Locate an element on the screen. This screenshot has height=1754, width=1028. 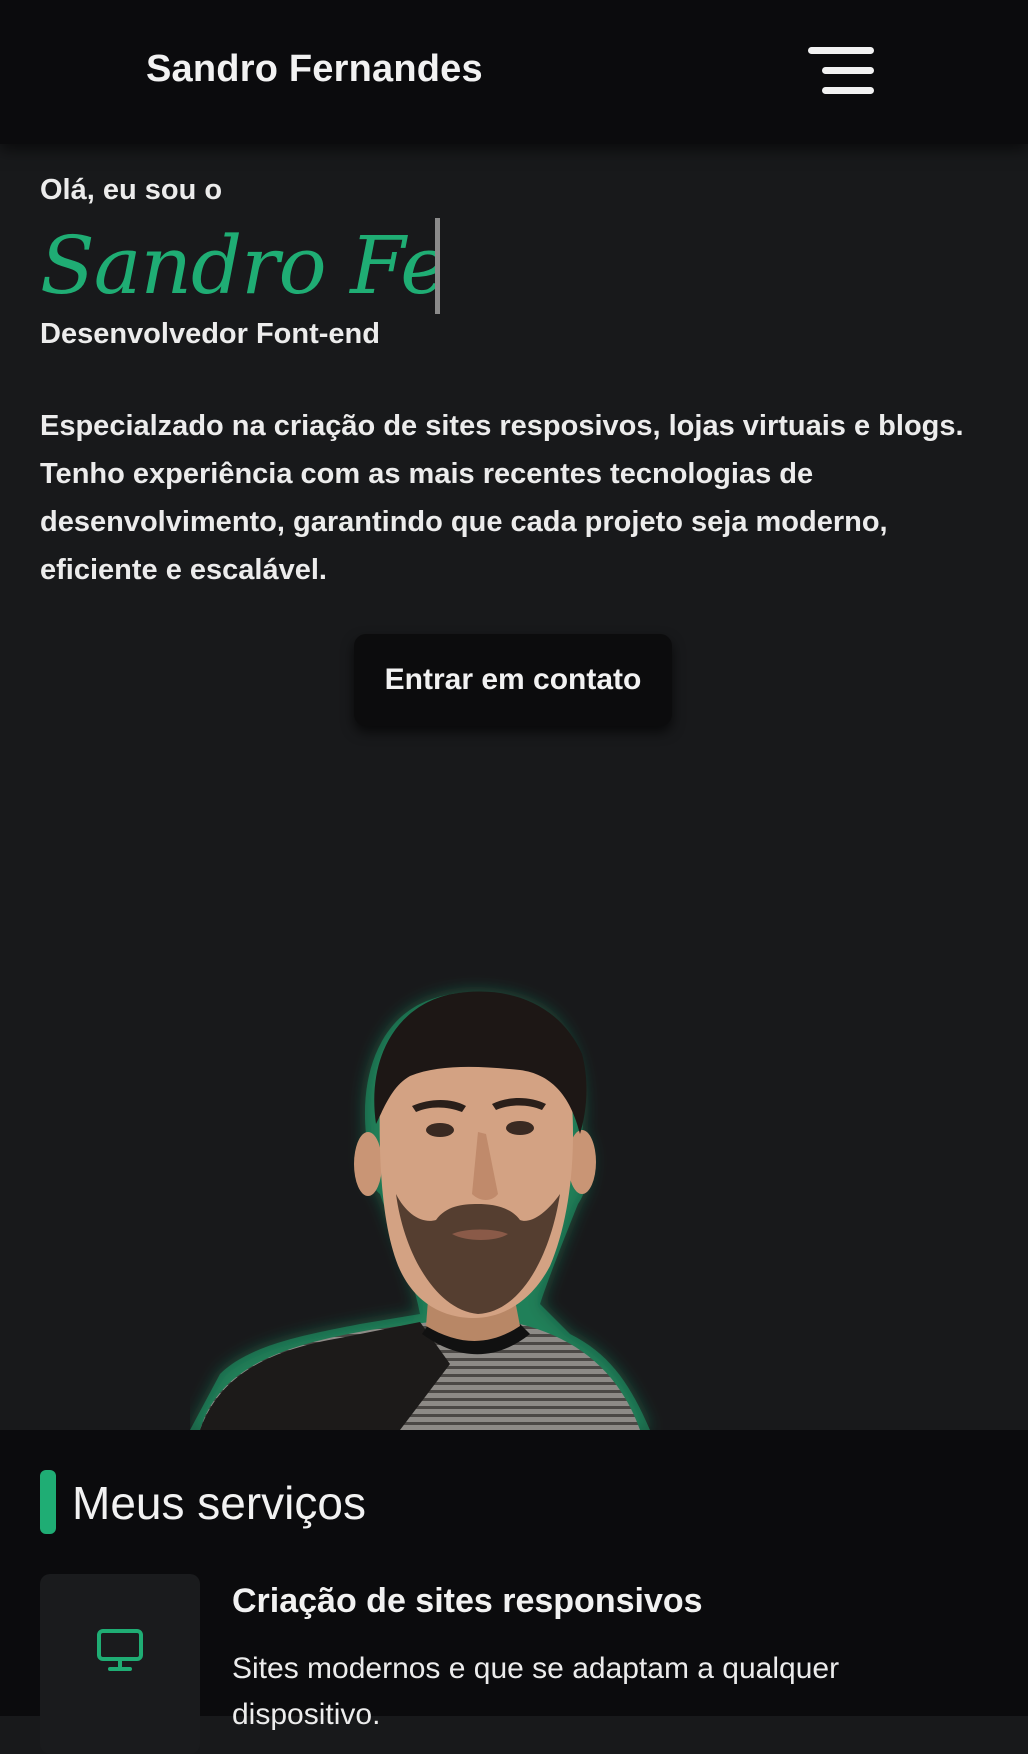
section-accent-bar is located at coordinates (48, 1502).